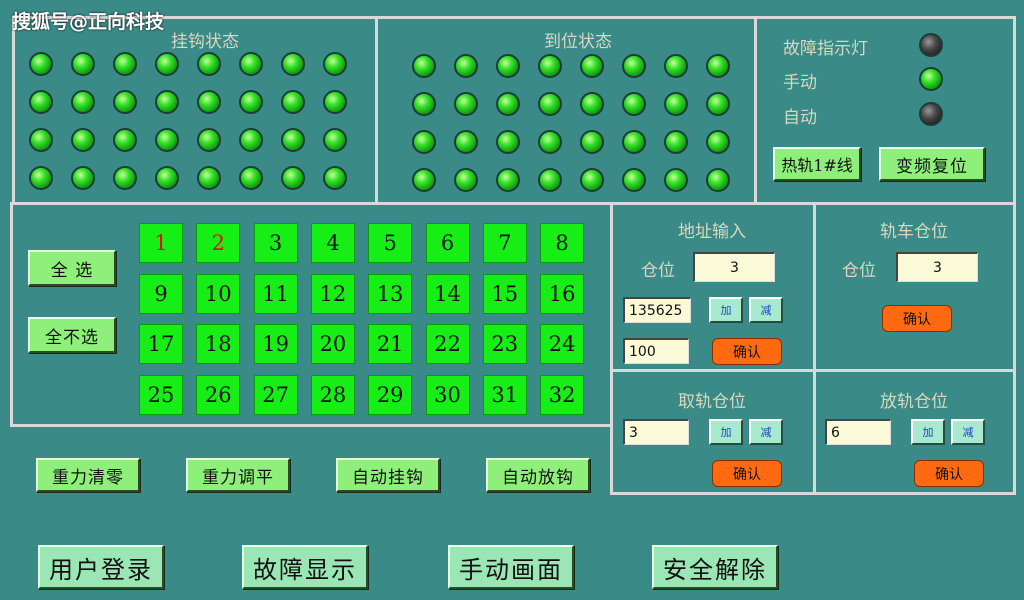  What do you see at coordinates (726, 432) in the screenshot?
I see `take-rail-add-button: 加` at bounding box center [726, 432].